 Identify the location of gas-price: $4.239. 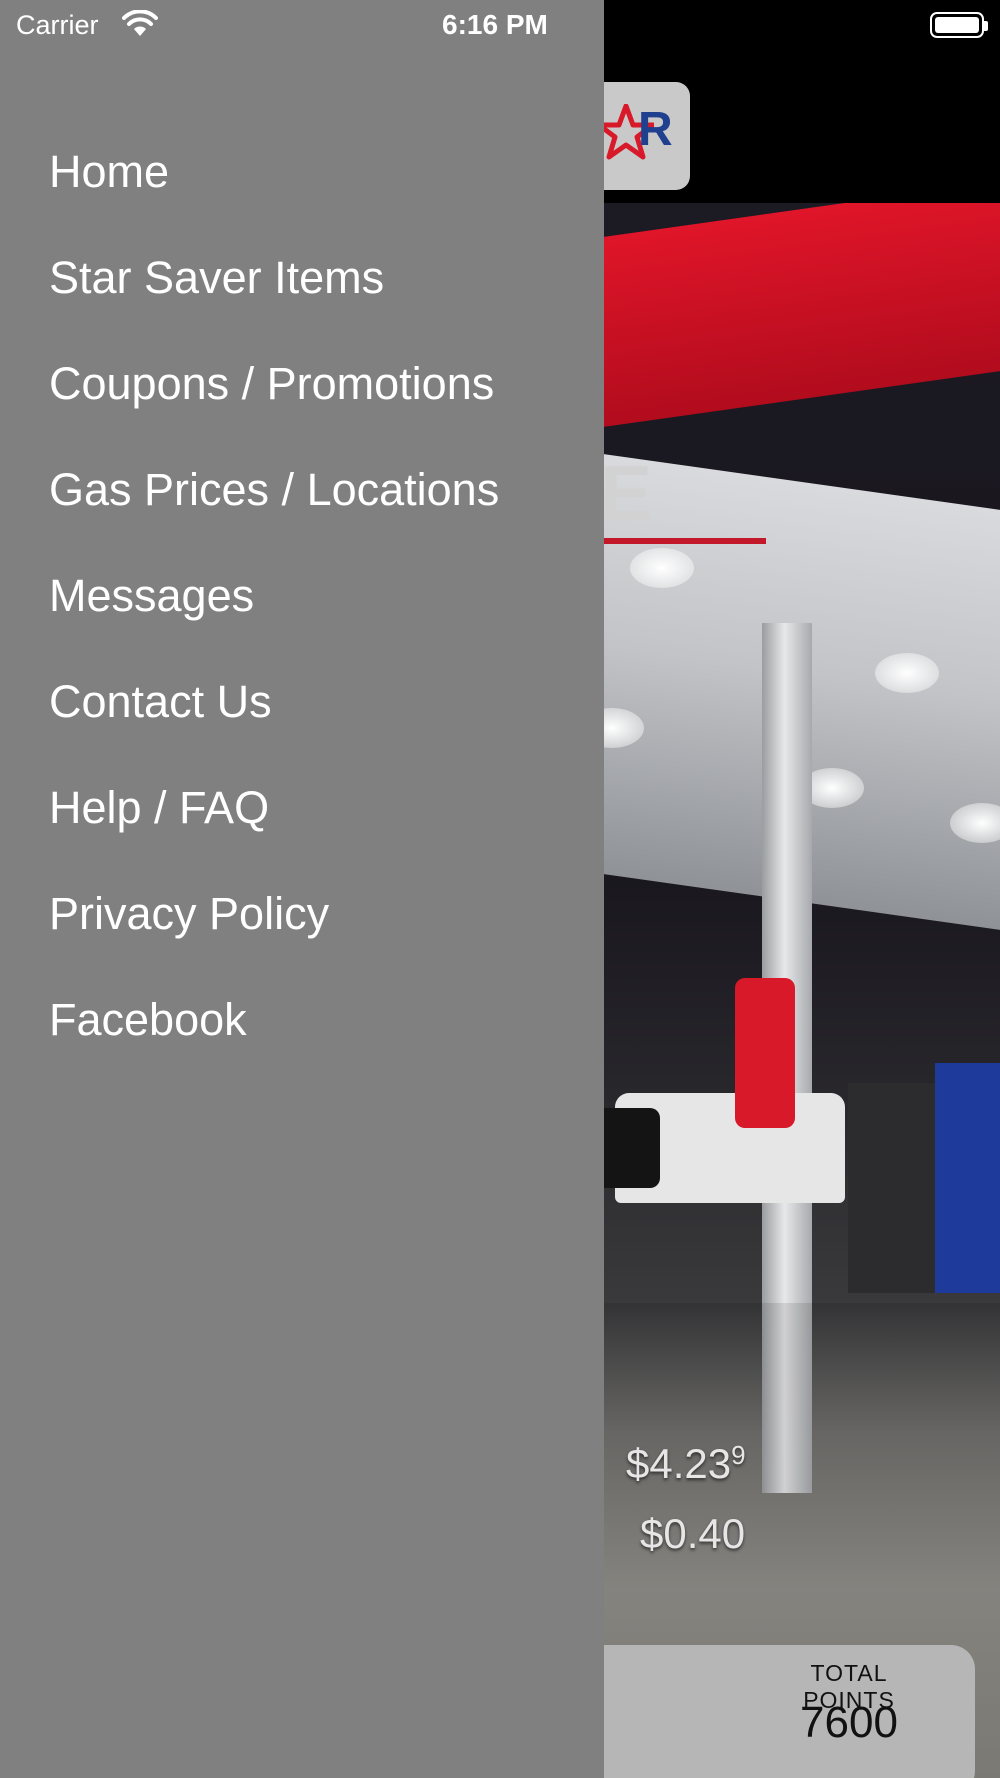
(686, 1464).